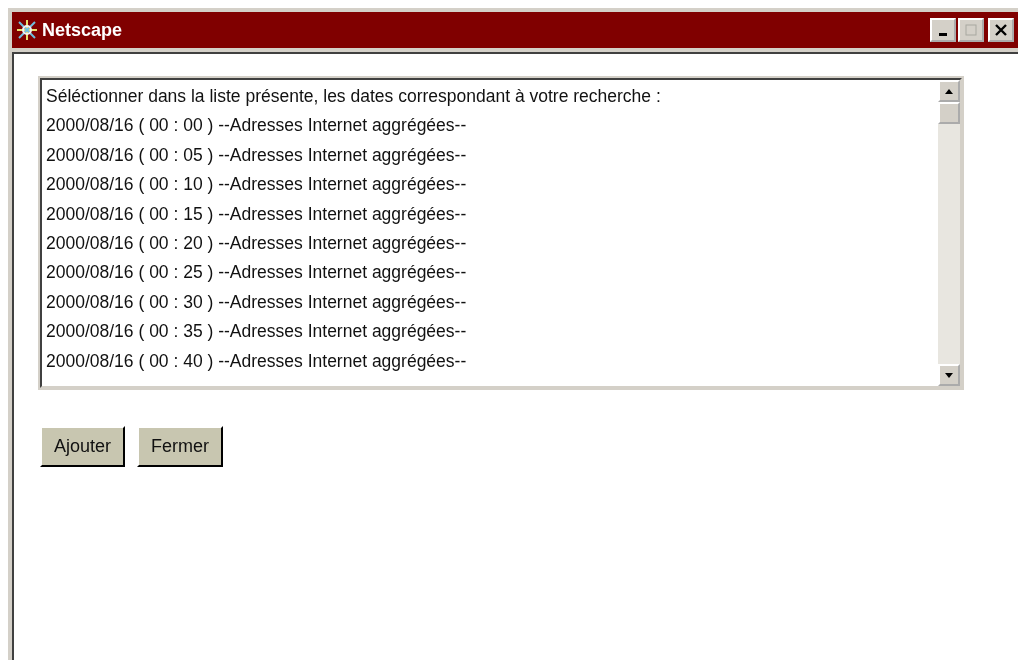 The width and height of the screenshot is (1018, 663). Describe the element at coordinates (949, 233) in the screenshot. I see `scrollbar` at that location.